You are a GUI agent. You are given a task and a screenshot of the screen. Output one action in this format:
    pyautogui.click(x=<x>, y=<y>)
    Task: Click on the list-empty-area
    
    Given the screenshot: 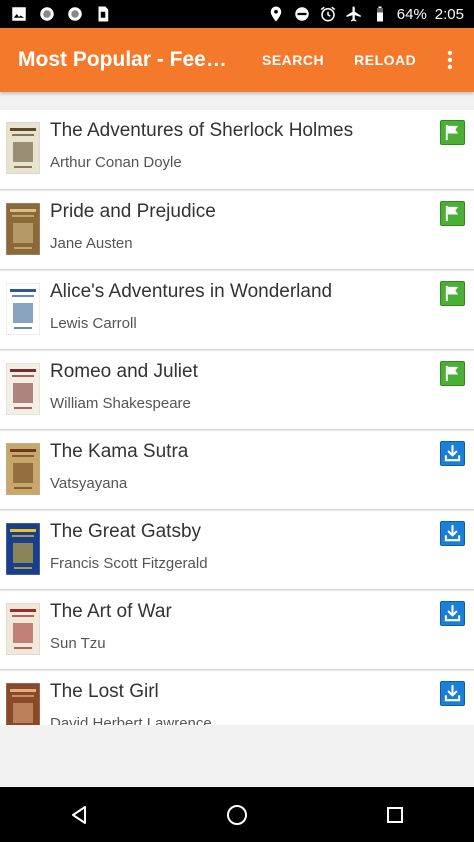 What is the action you would take?
    pyautogui.click(x=237, y=756)
    